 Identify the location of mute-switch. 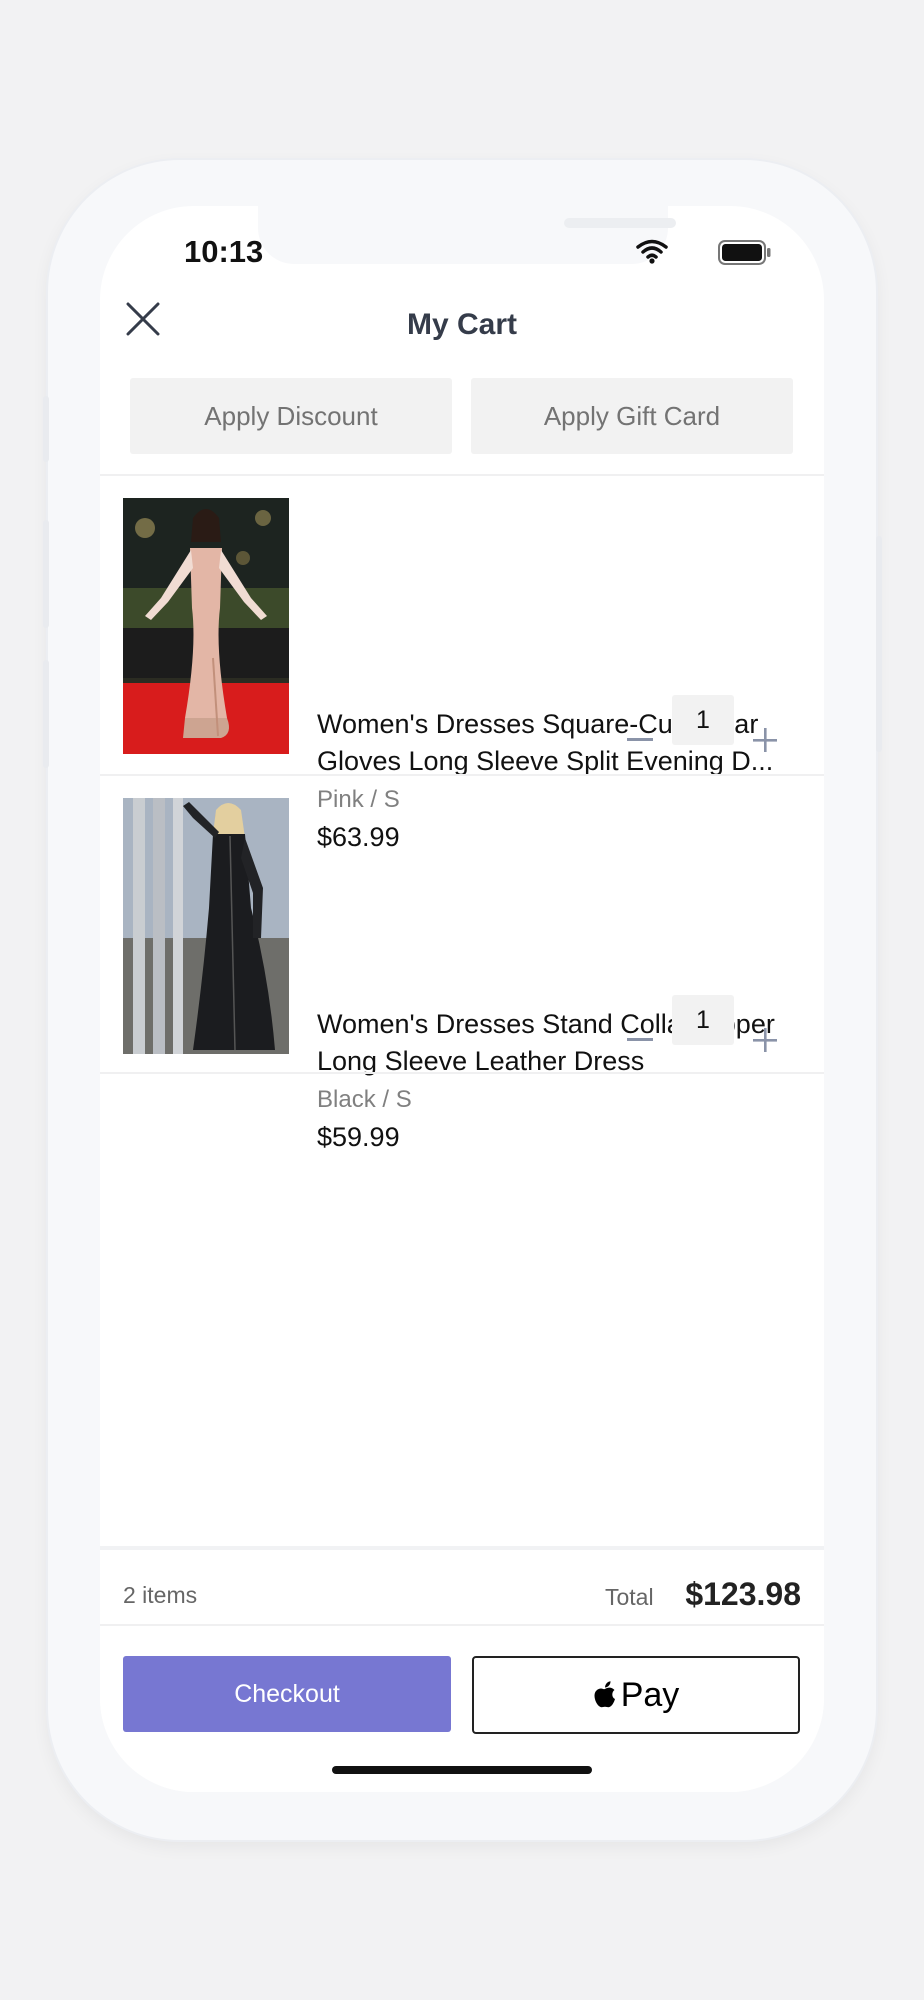
(46, 429).